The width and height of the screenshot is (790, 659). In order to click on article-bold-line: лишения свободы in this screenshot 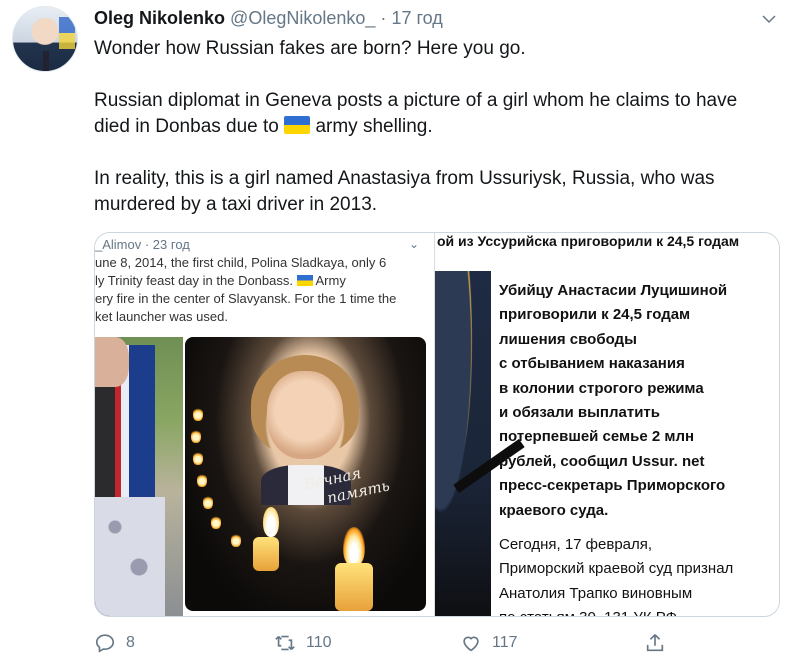, I will do `click(568, 339)`.